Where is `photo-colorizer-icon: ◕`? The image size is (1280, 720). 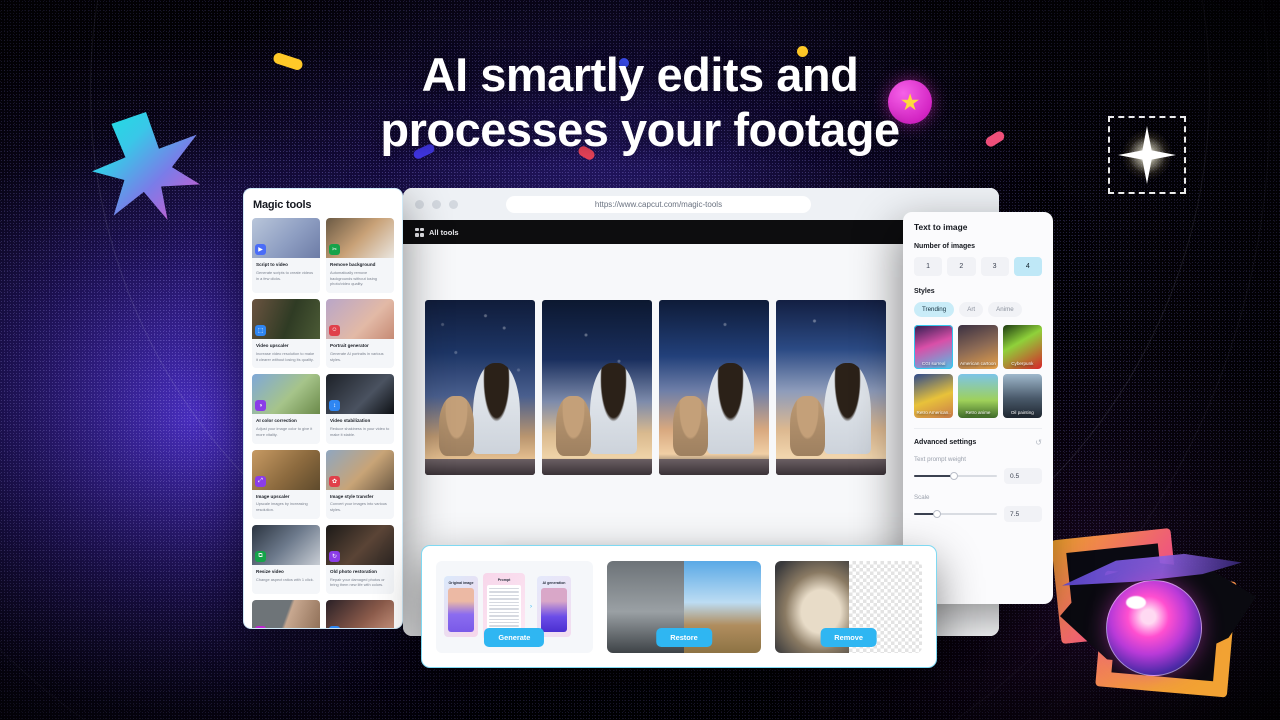 photo-colorizer-icon: ◕ is located at coordinates (260, 627).